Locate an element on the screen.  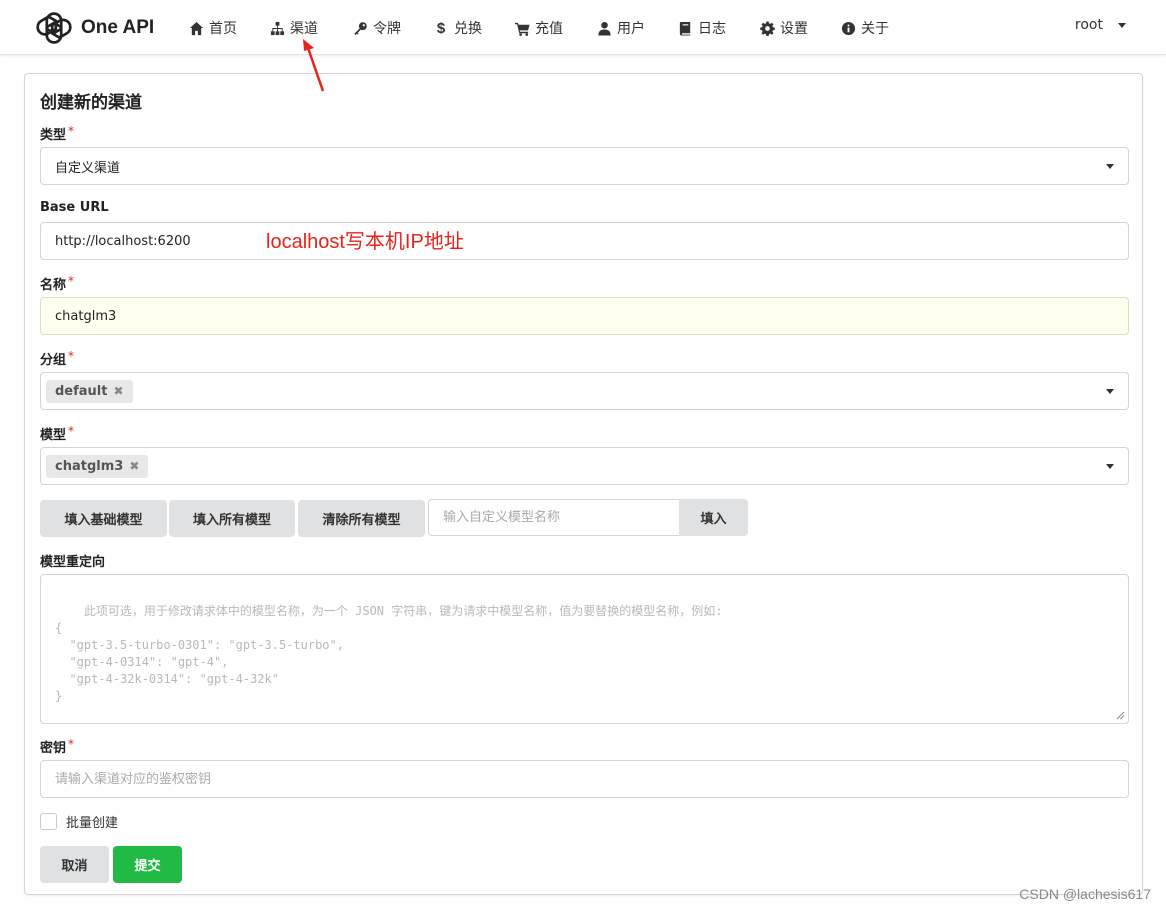
brand-name: One API is located at coordinates (118, 27).